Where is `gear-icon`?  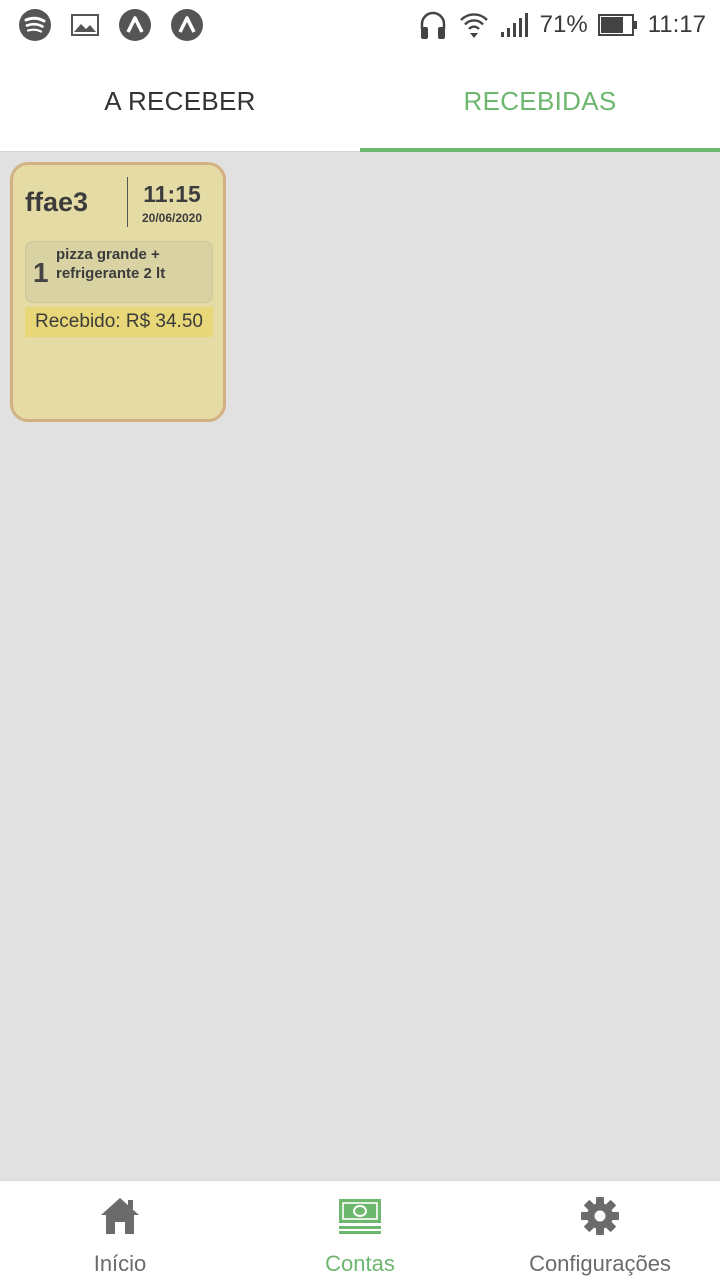
gear-icon is located at coordinates (600, 1216).